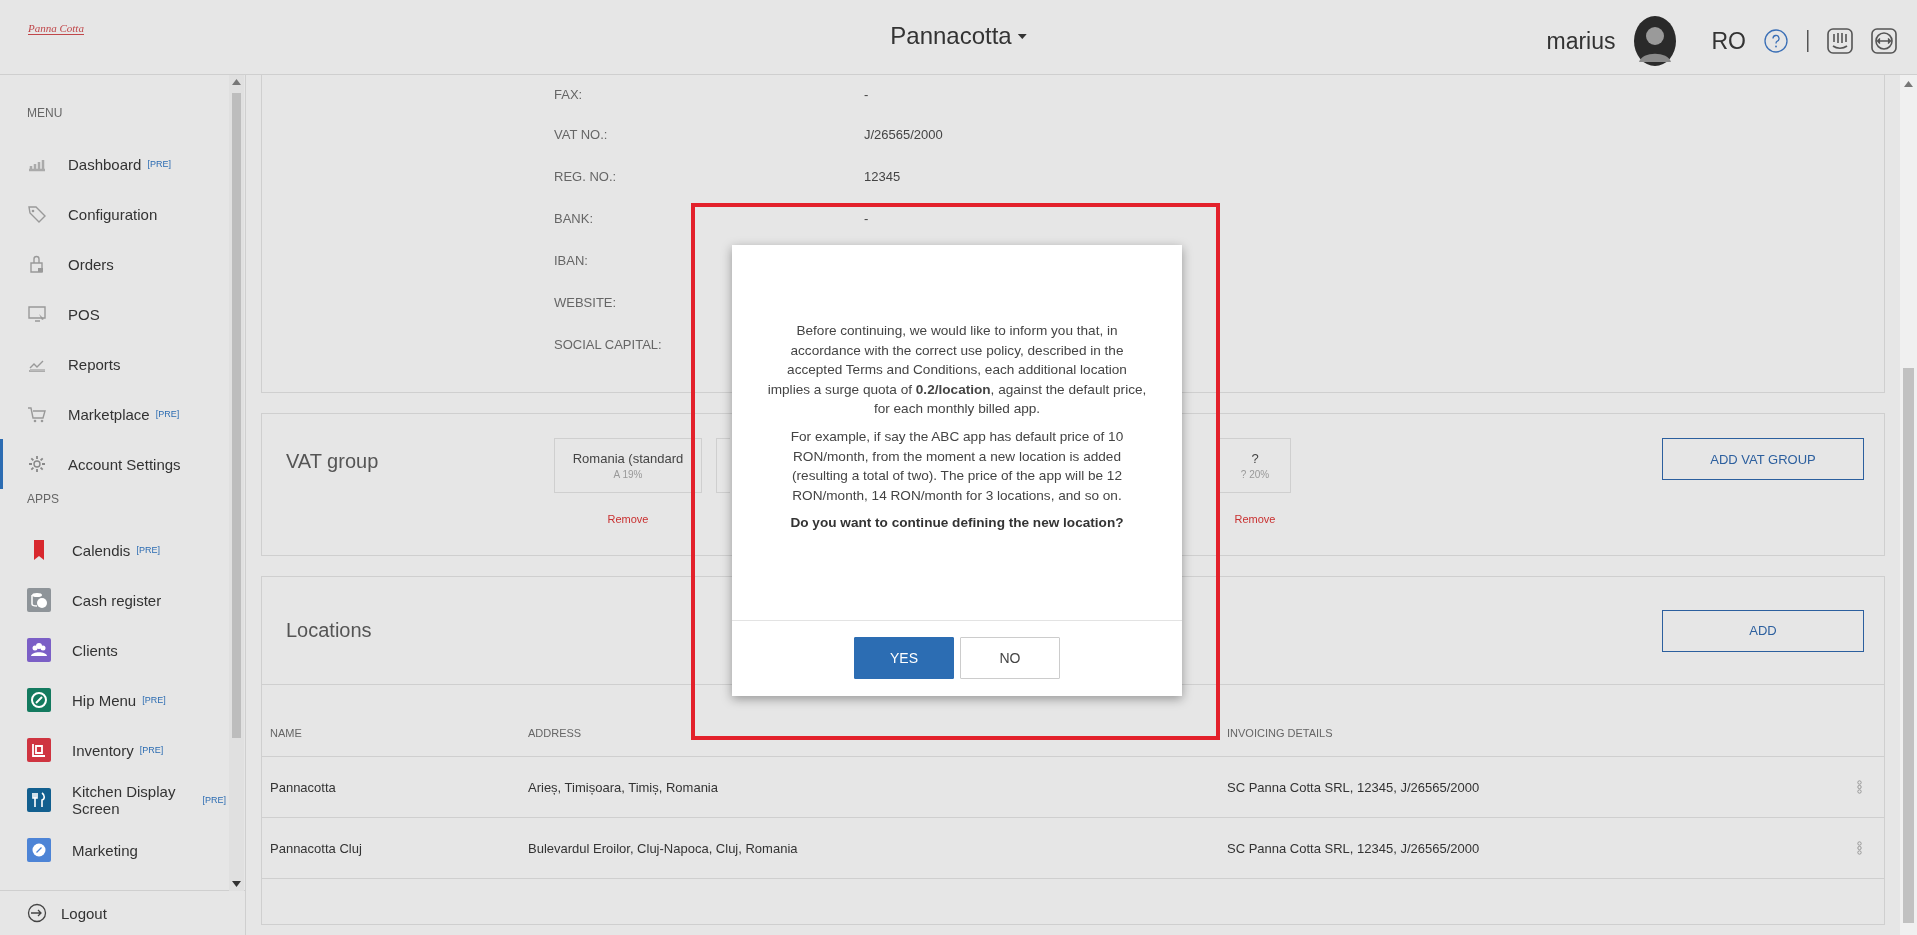 This screenshot has height=935, width=1917. Describe the element at coordinates (113, 214) in the screenshot. I see `sidebar-item: Configuration` at that location.